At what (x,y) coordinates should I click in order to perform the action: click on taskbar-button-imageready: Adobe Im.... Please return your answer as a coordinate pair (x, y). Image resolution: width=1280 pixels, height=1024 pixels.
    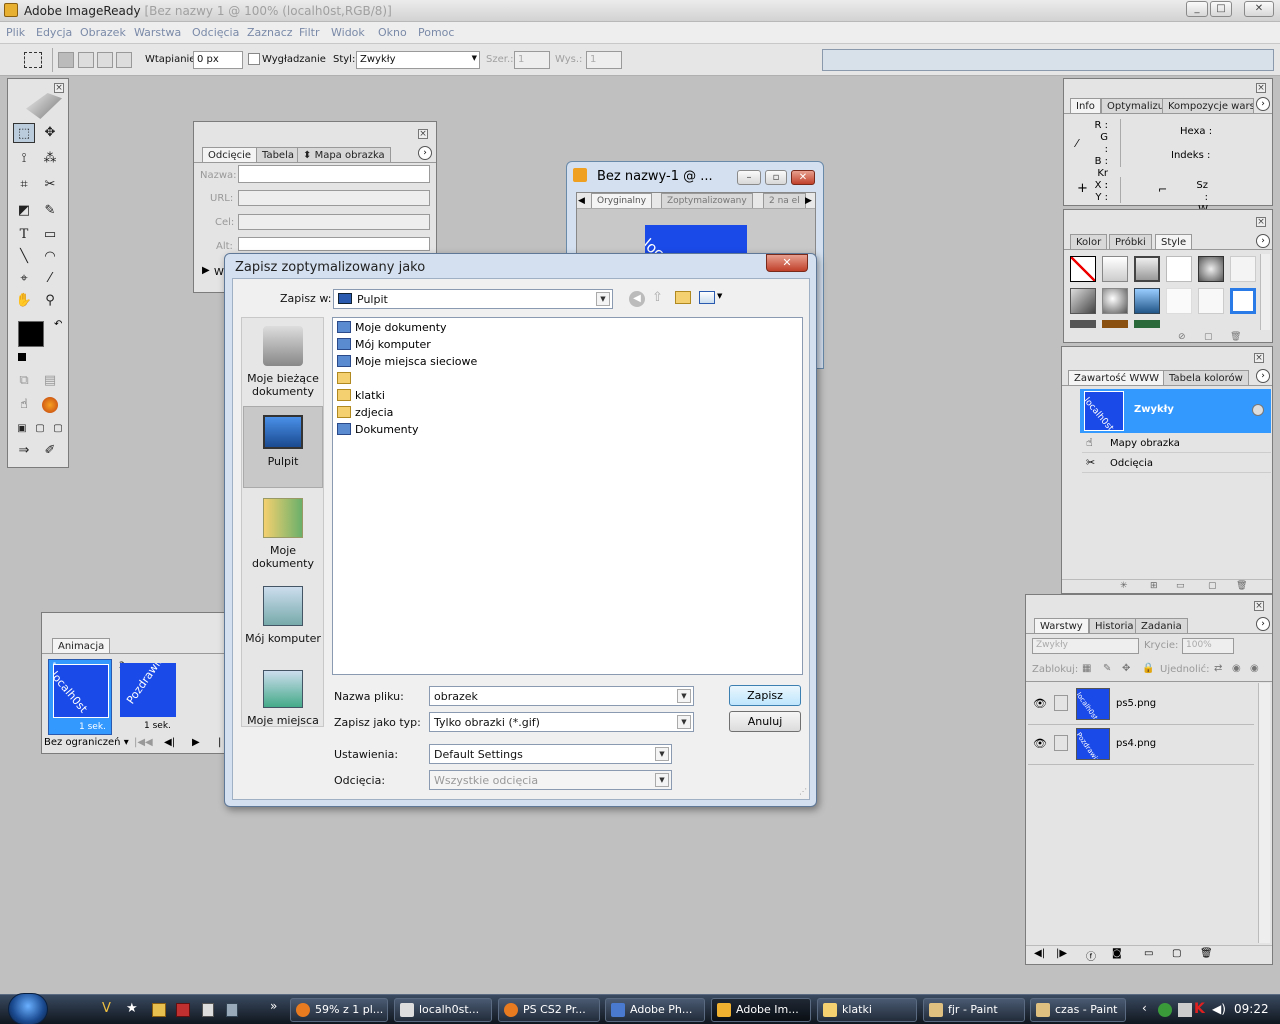
    Looking at the image, I should click on (761, 1010).